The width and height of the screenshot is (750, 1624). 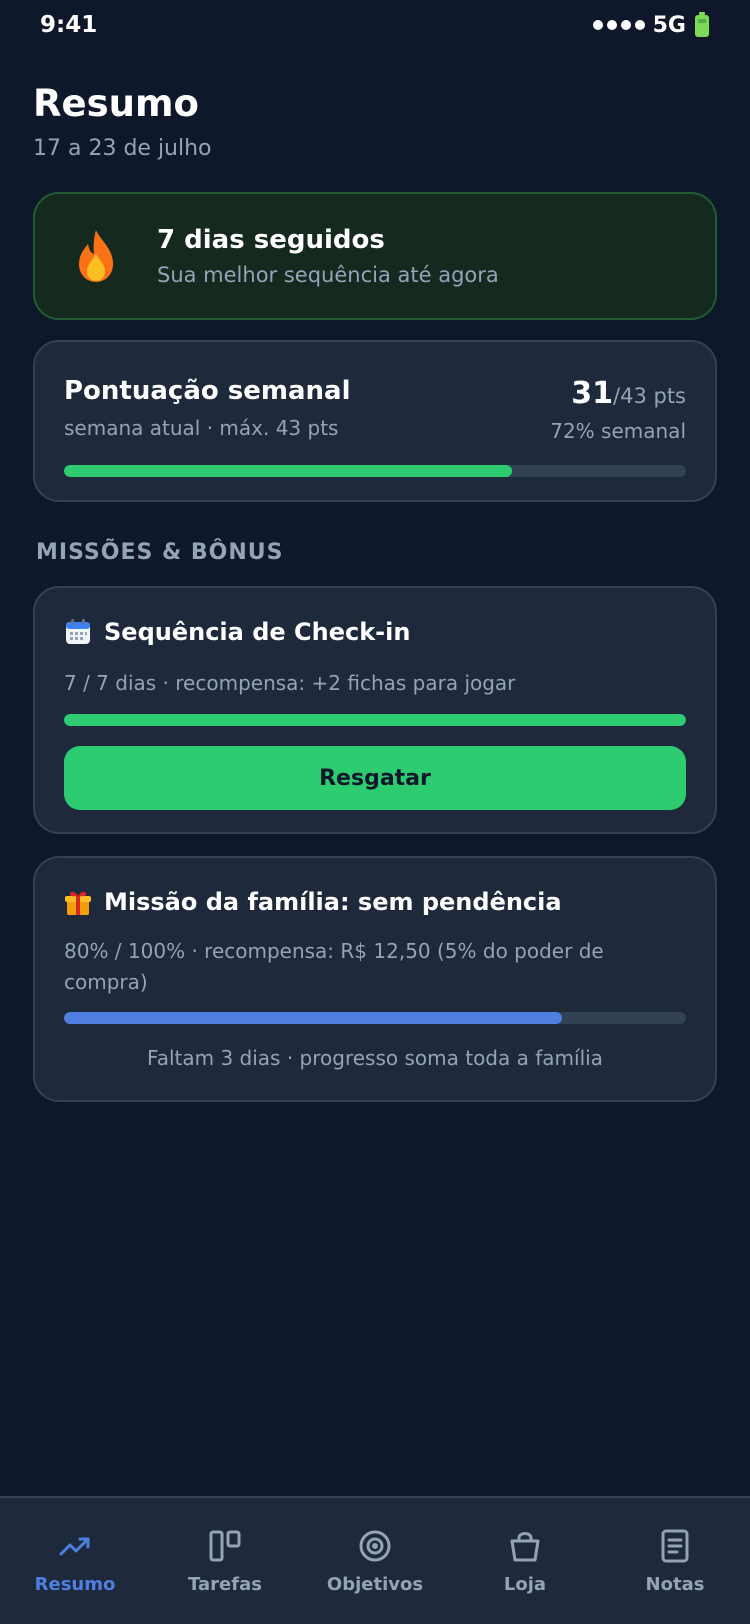 I want to click on family-progress-fill, so click(x=313, y=1018).